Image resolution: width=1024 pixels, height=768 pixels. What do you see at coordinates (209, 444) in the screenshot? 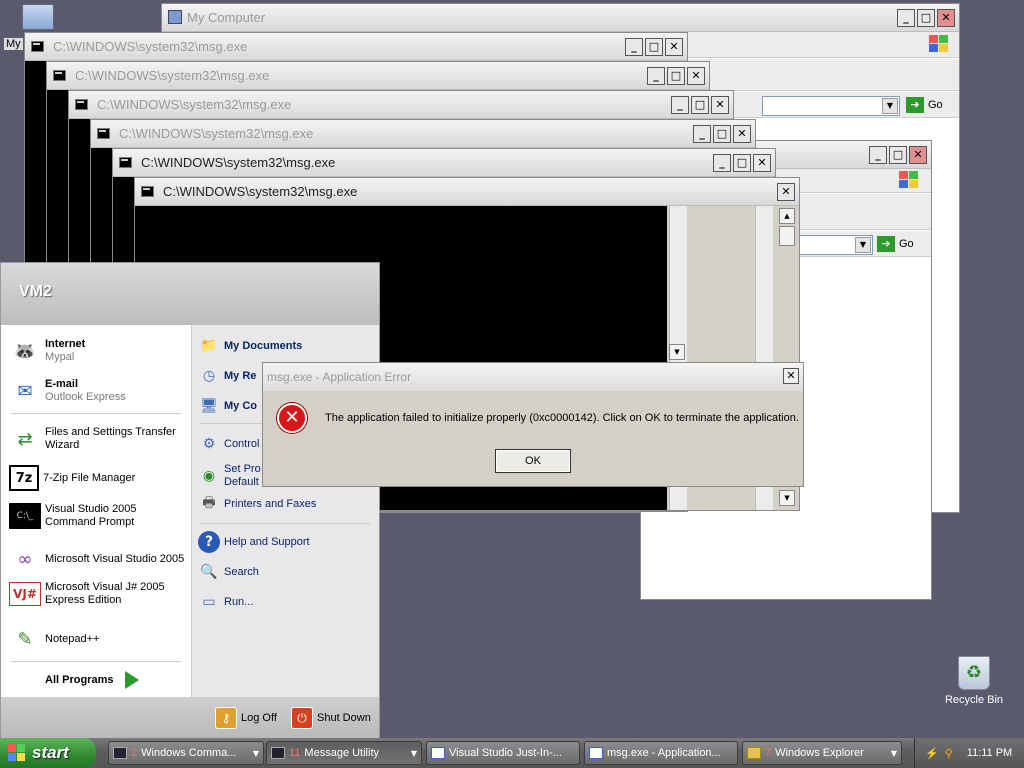
I see `control-panel-icon: ⚙` at bounding box center [209, 444].